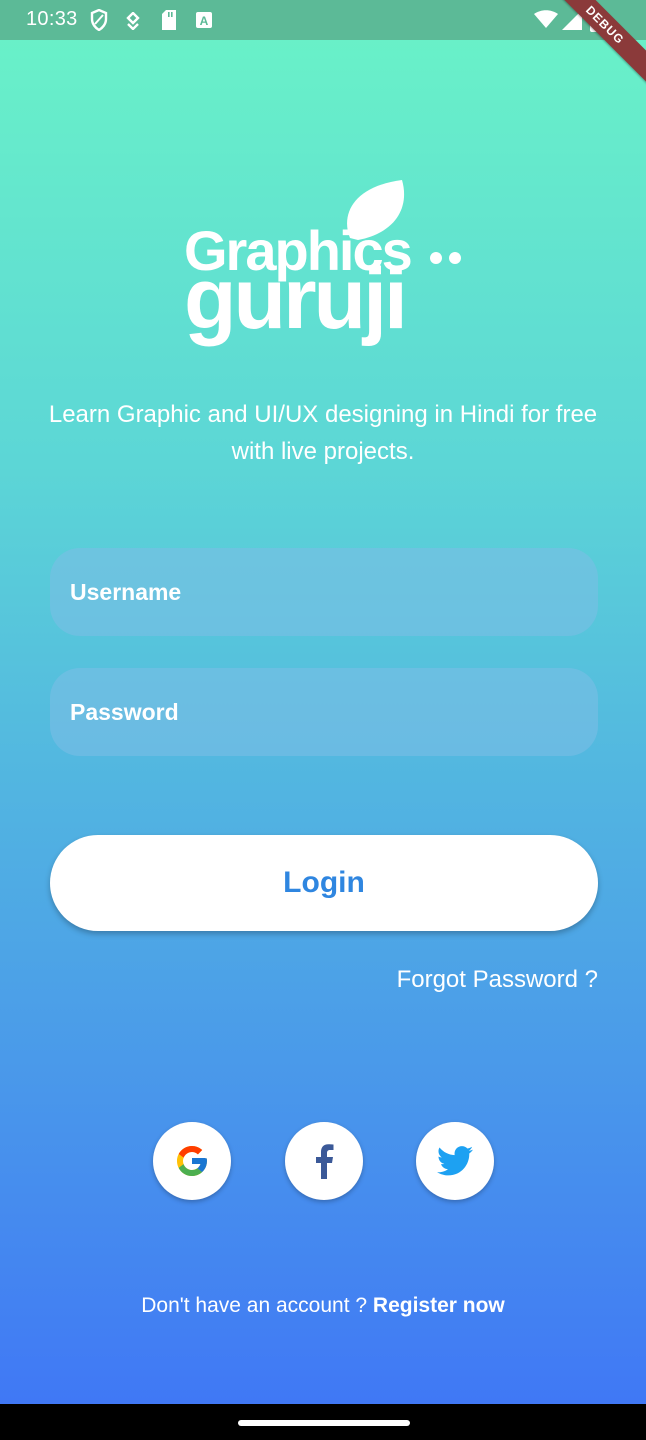 This screenshot has height=1440, width=646. I want to click on twitter-login-button, so click(455, 1161).